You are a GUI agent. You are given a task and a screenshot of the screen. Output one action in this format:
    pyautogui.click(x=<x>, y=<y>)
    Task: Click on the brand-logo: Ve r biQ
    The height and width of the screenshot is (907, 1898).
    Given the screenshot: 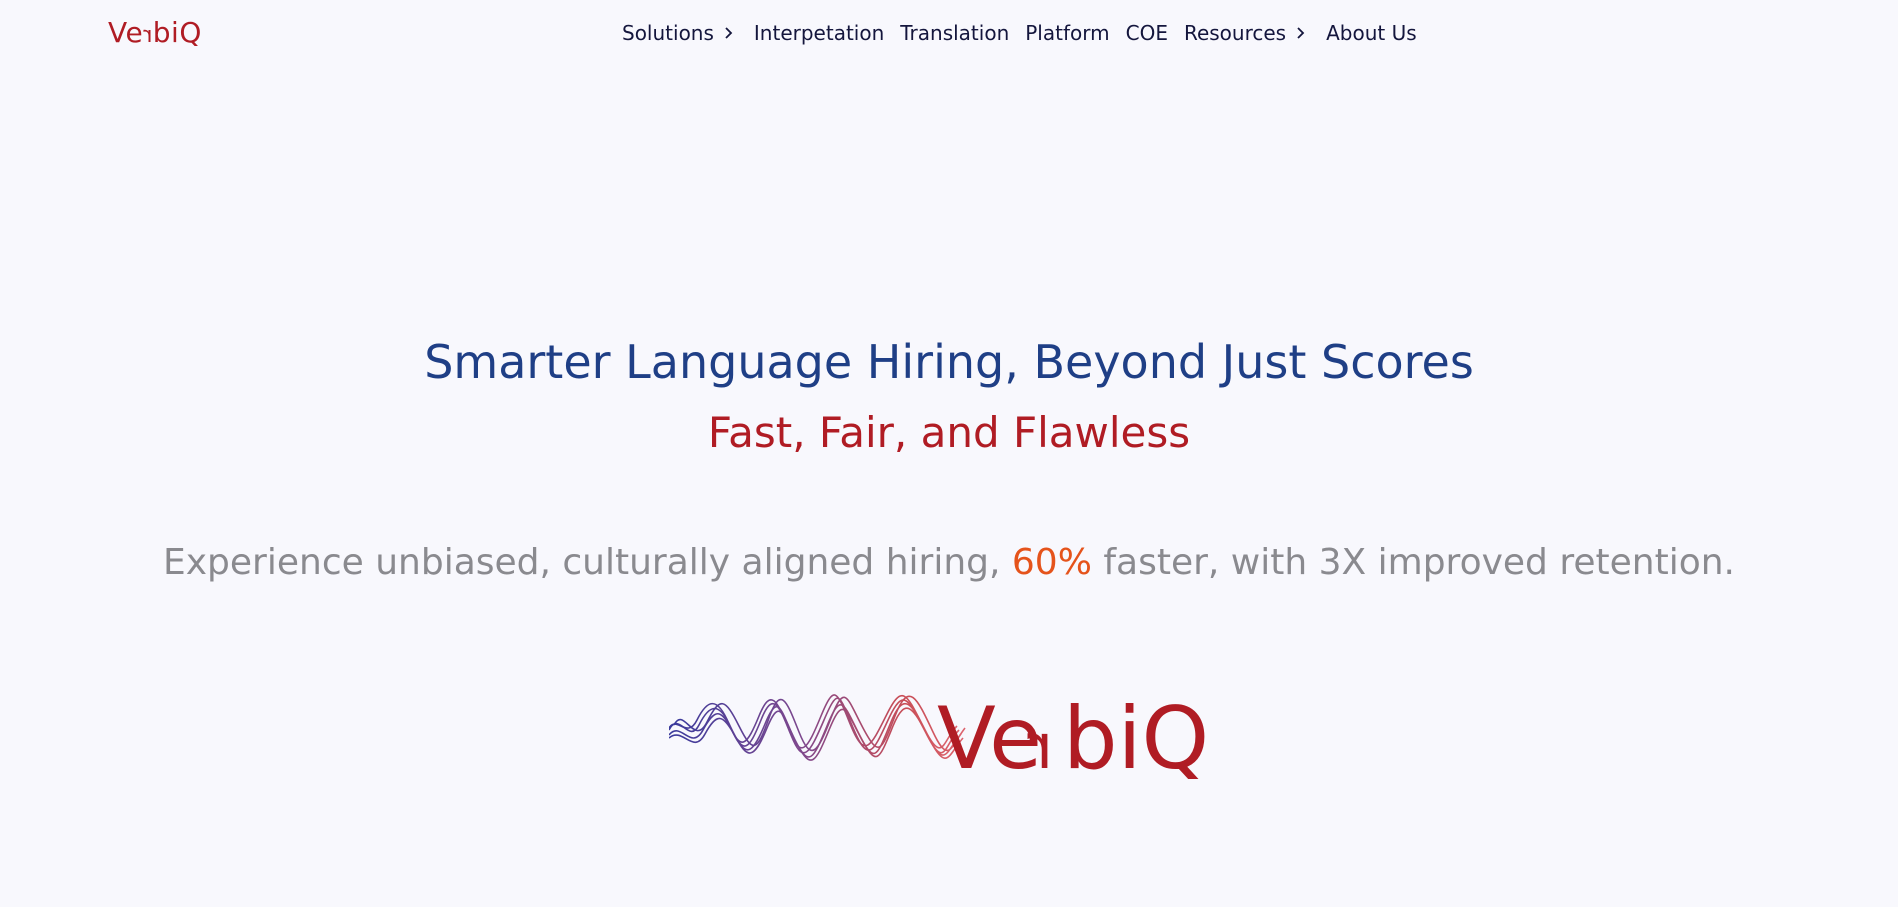 What is the action you would take?
    pyautogui.click(x=939, y=735)
    